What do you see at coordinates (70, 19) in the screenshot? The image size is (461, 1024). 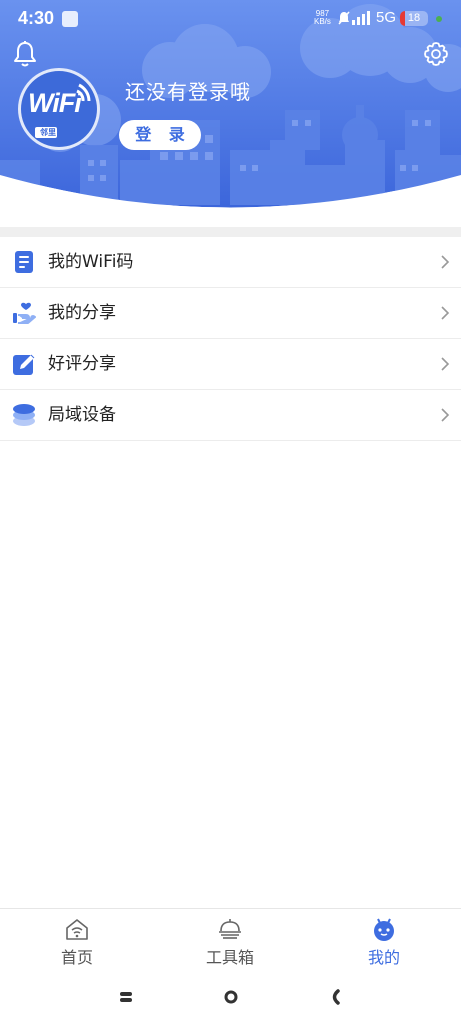 I see `wrench-icon` at bounding box center [70, 19].